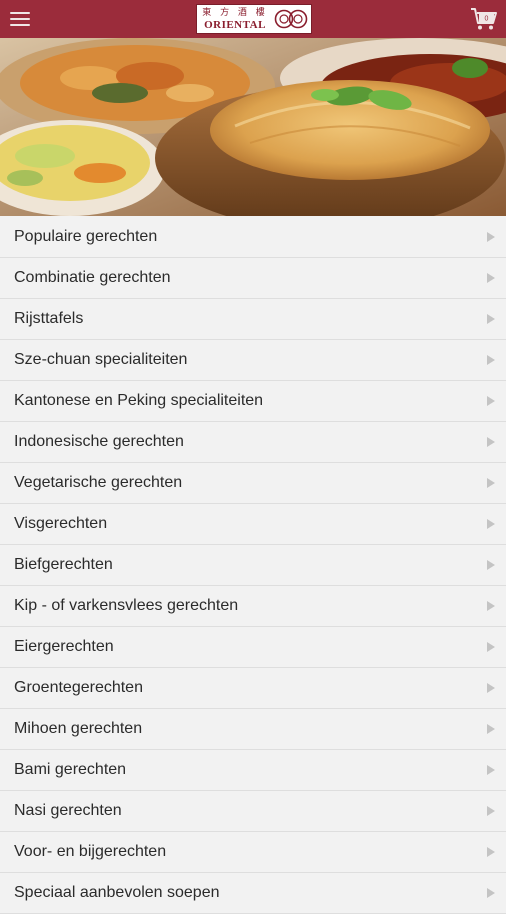 The height and width of the screenshot is (914, 506). What do you see at coordinates (253, 893) in the screenshot?
I see `category-item: Speciaal aanbevolen soepen` at bounding box center [253, 893].